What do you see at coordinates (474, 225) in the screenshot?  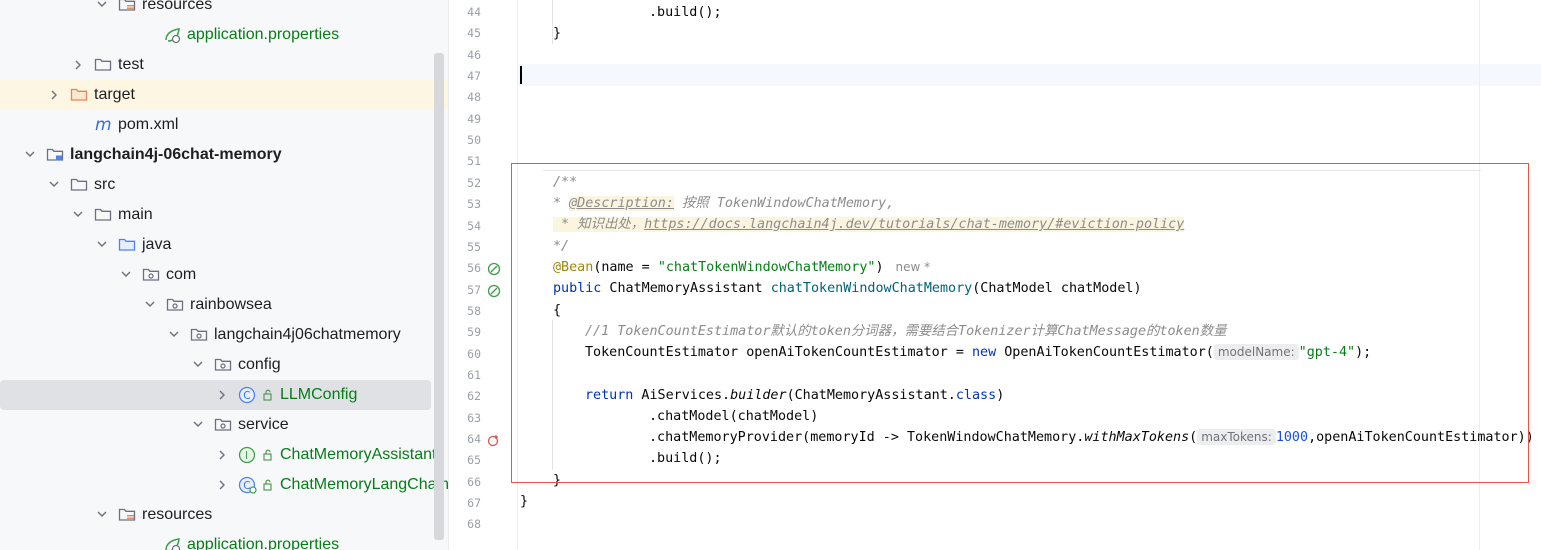 I see `line-number: 54` at bounding box center [474, 225].